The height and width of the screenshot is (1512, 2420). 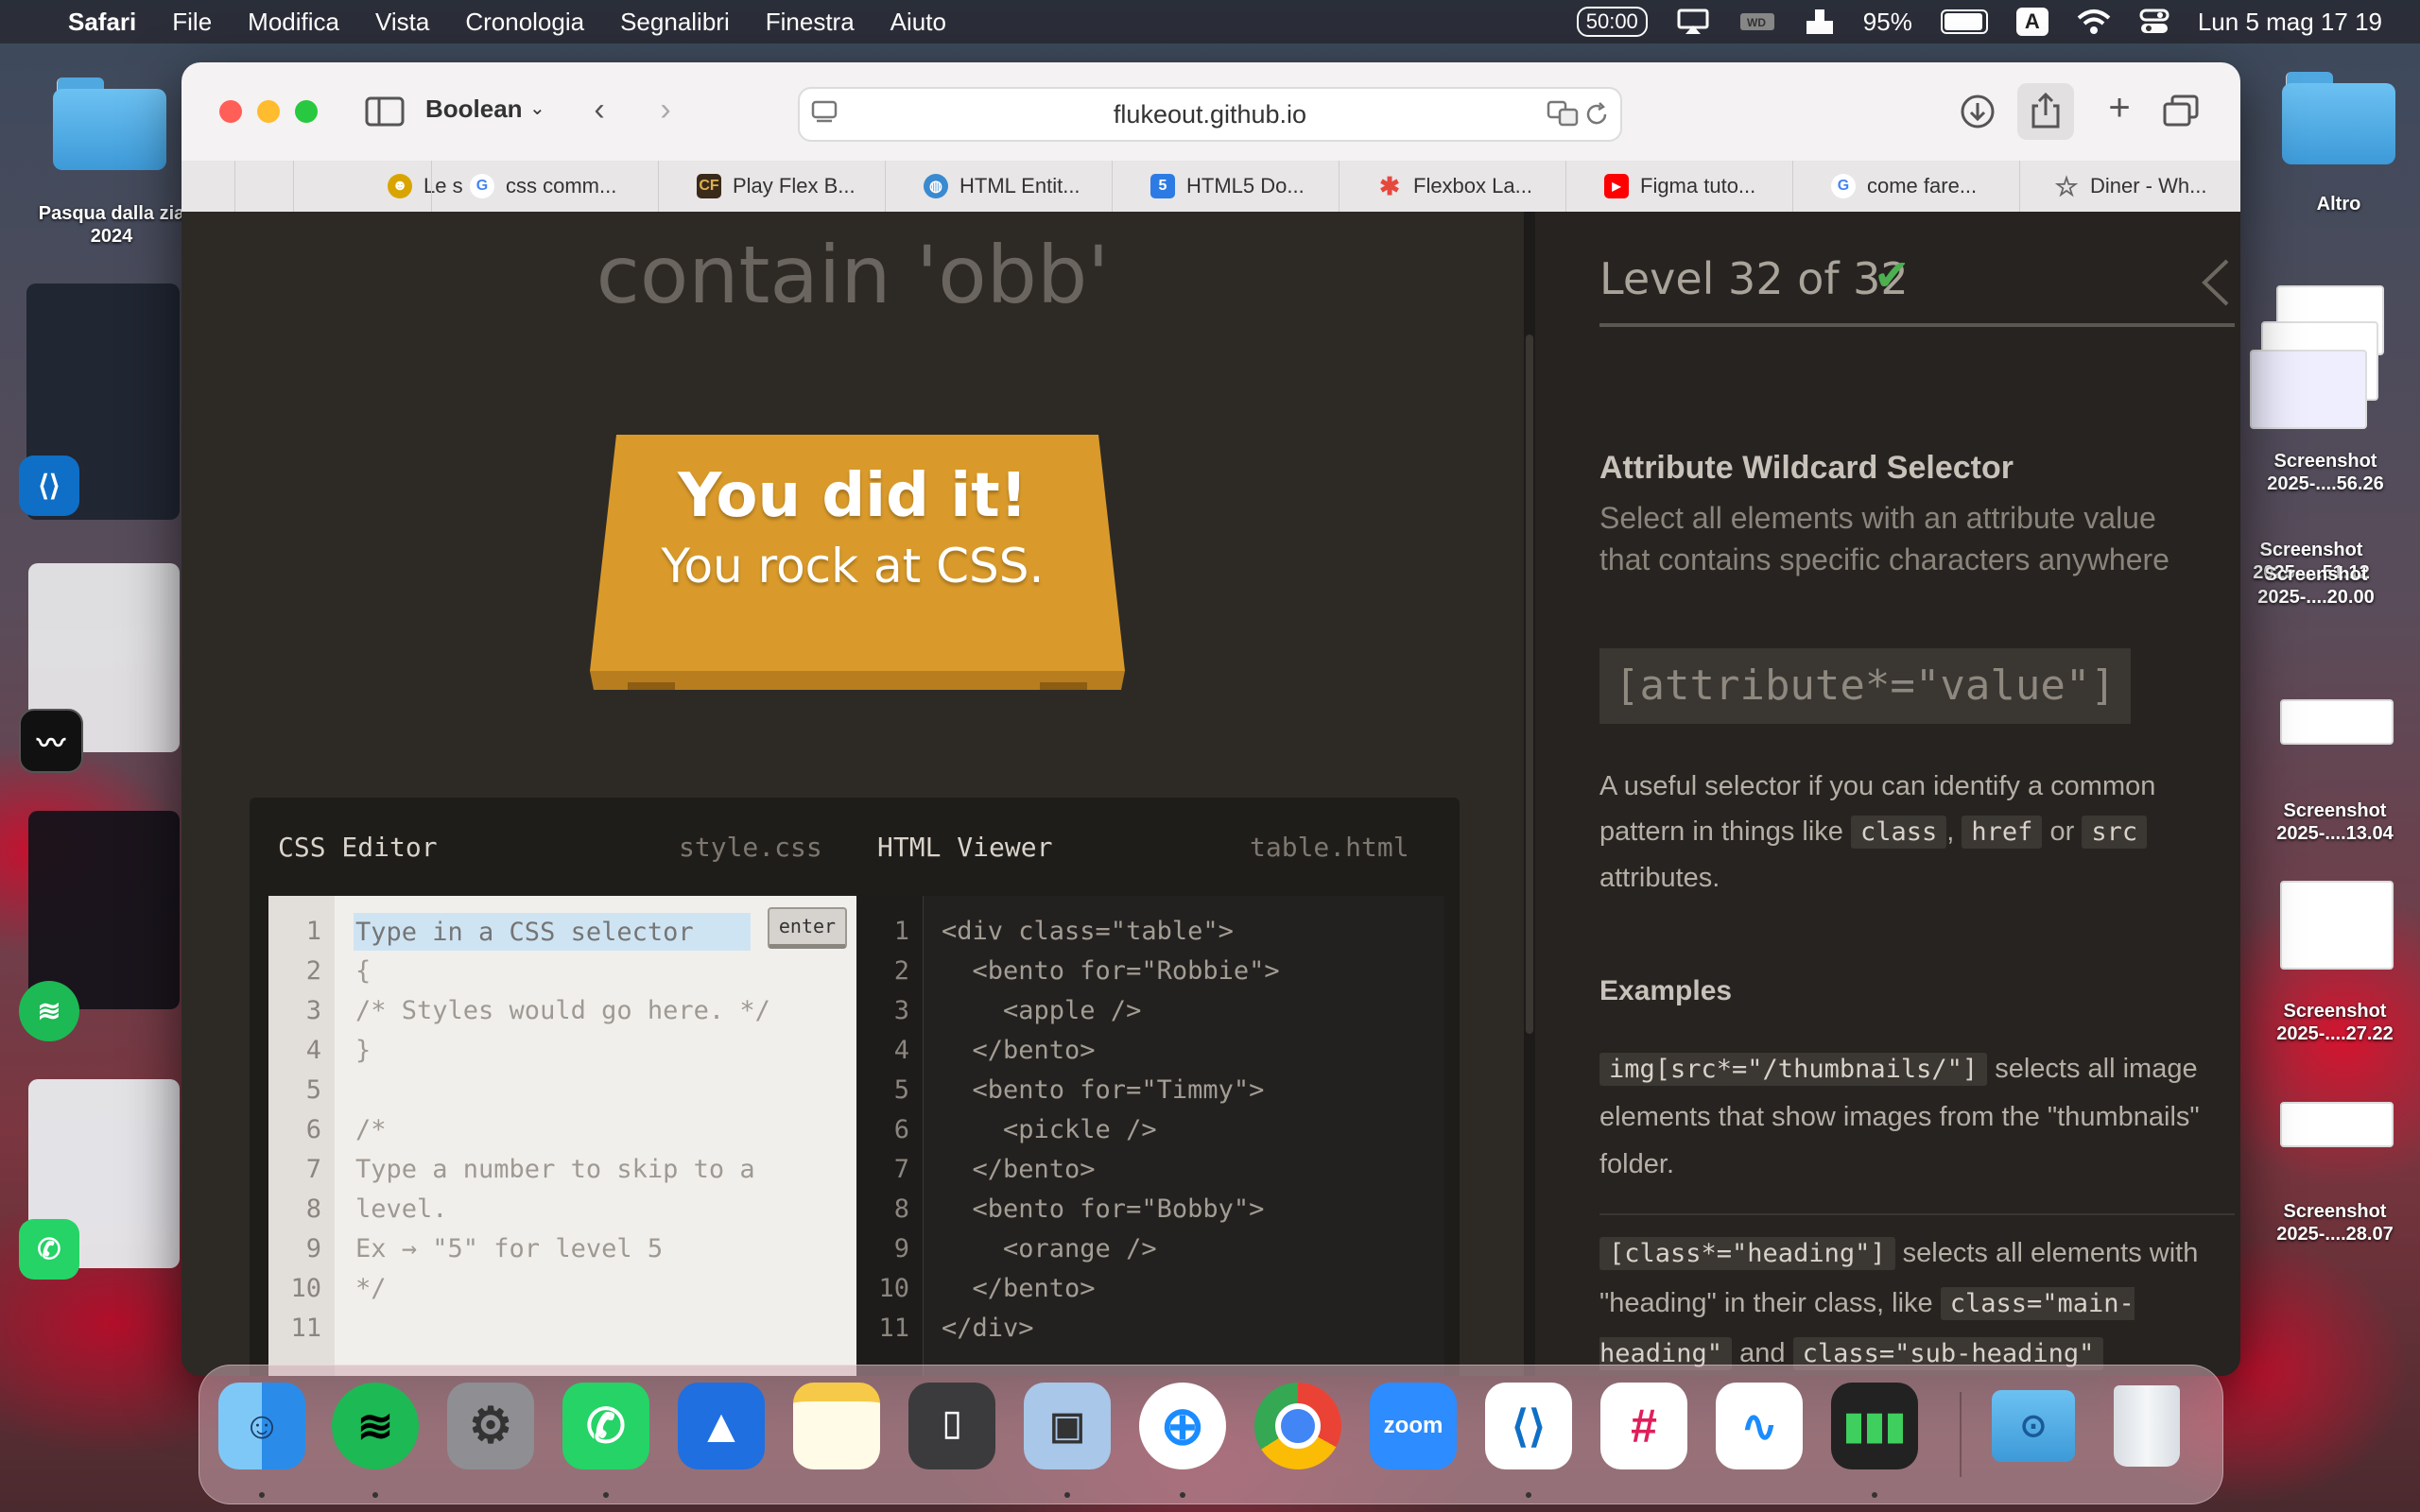 What do you see at coordinates (1297, 1426) in the screenshot?
I see `chrome-icon` at bounding box center [1297, 1426].